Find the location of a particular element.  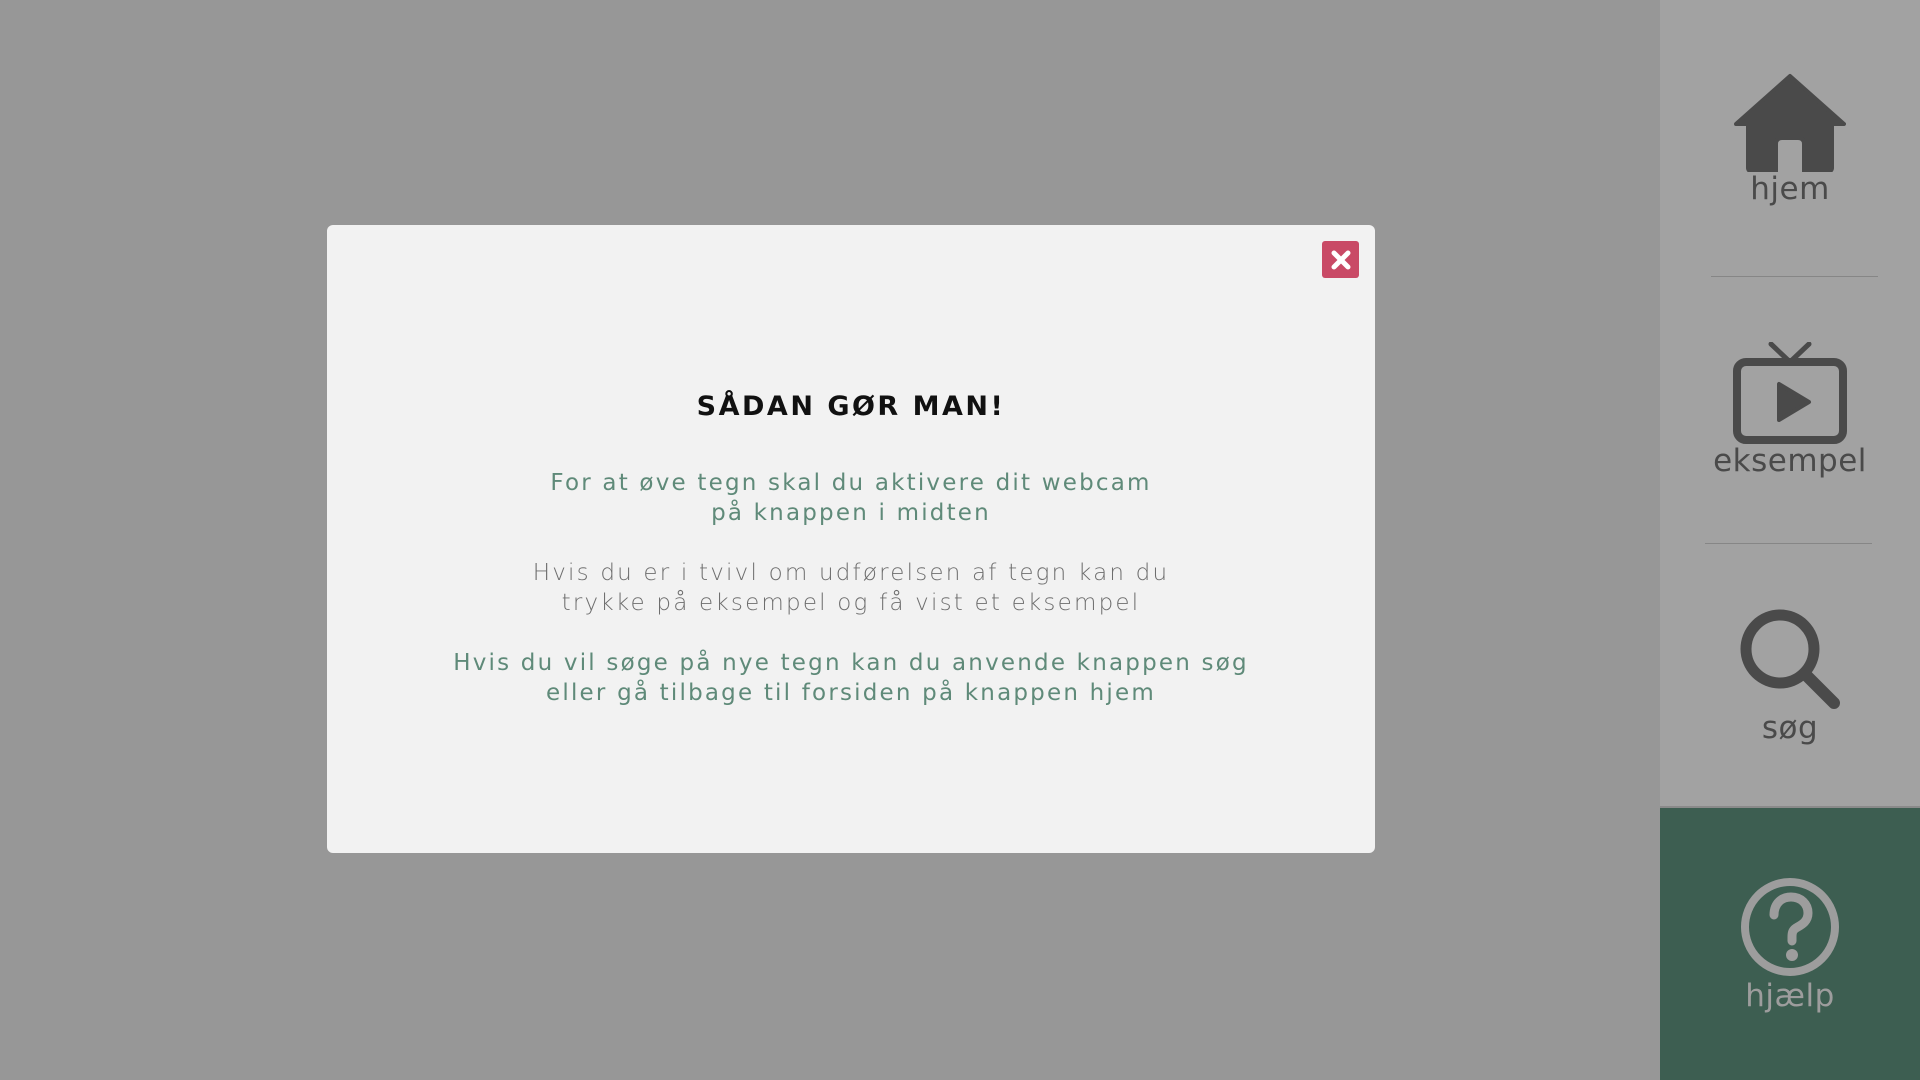

sidebar-item-label: hjælp is located at coordinates (1790, 996).